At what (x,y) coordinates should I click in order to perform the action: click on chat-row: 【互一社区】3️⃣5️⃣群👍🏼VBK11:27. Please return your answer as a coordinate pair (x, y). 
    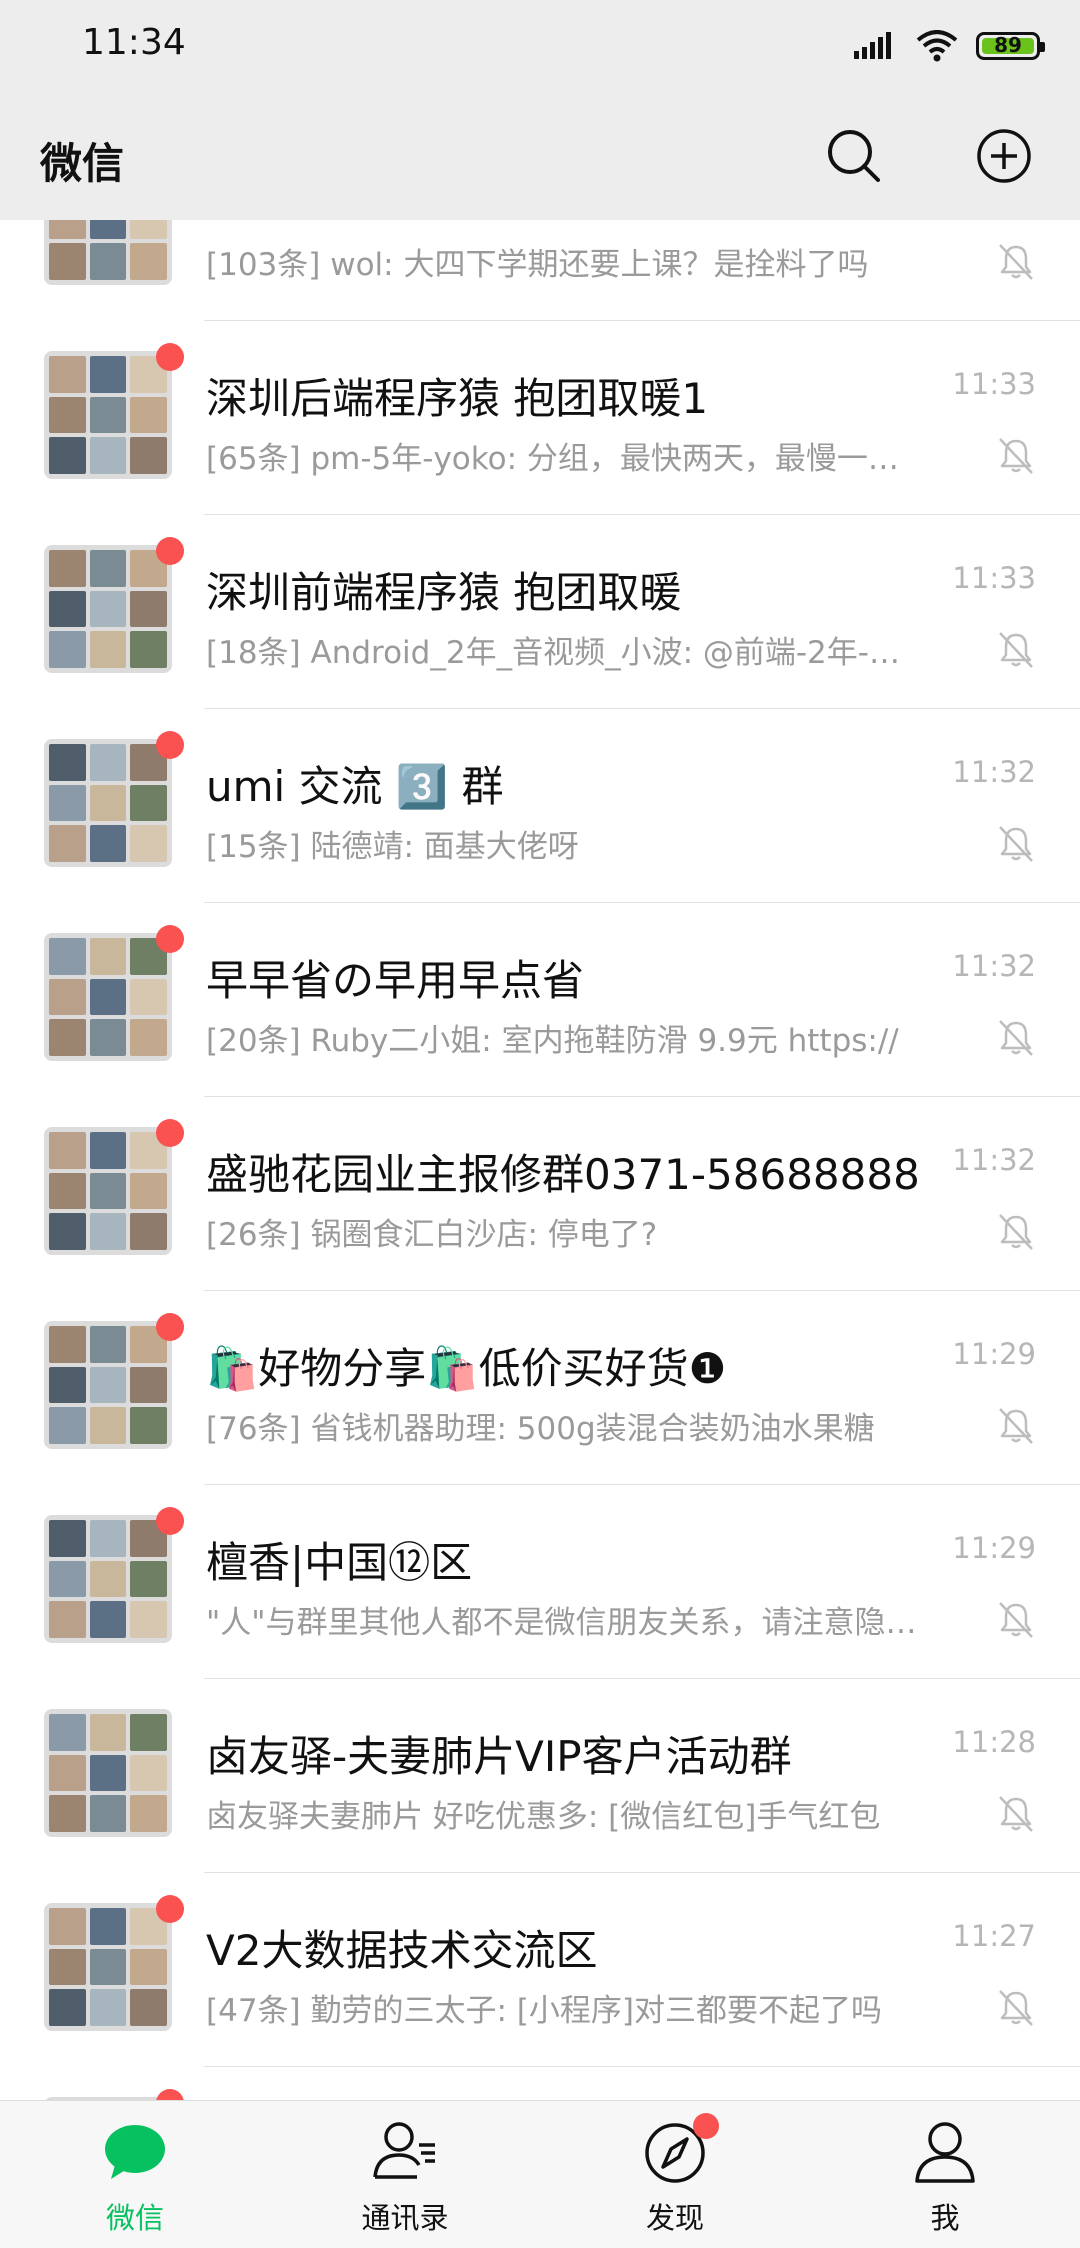
    Looking at the image, I should click on (540, 2083).